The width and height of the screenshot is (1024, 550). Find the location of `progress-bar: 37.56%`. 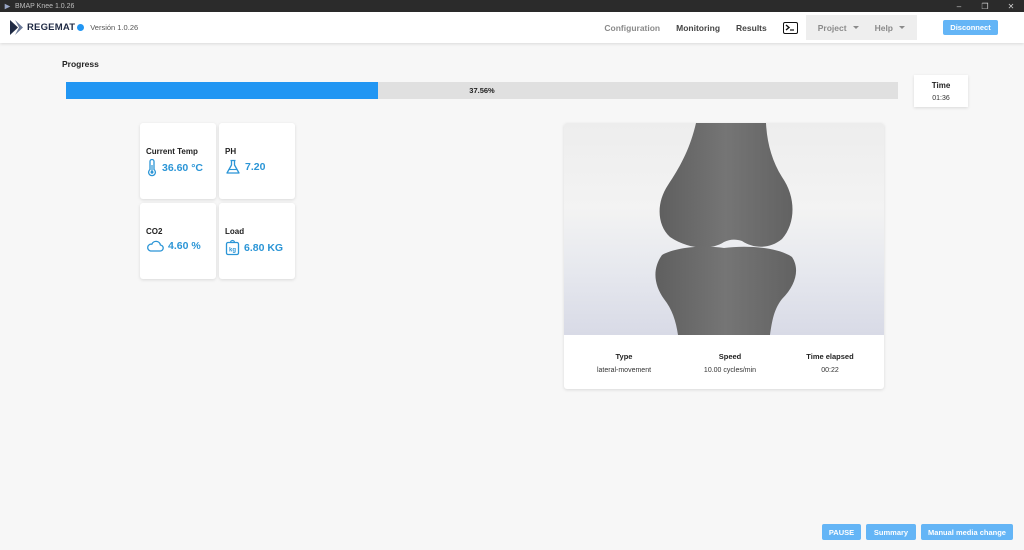

progress-bar: 37.56% is located at coordinates (482, 90).